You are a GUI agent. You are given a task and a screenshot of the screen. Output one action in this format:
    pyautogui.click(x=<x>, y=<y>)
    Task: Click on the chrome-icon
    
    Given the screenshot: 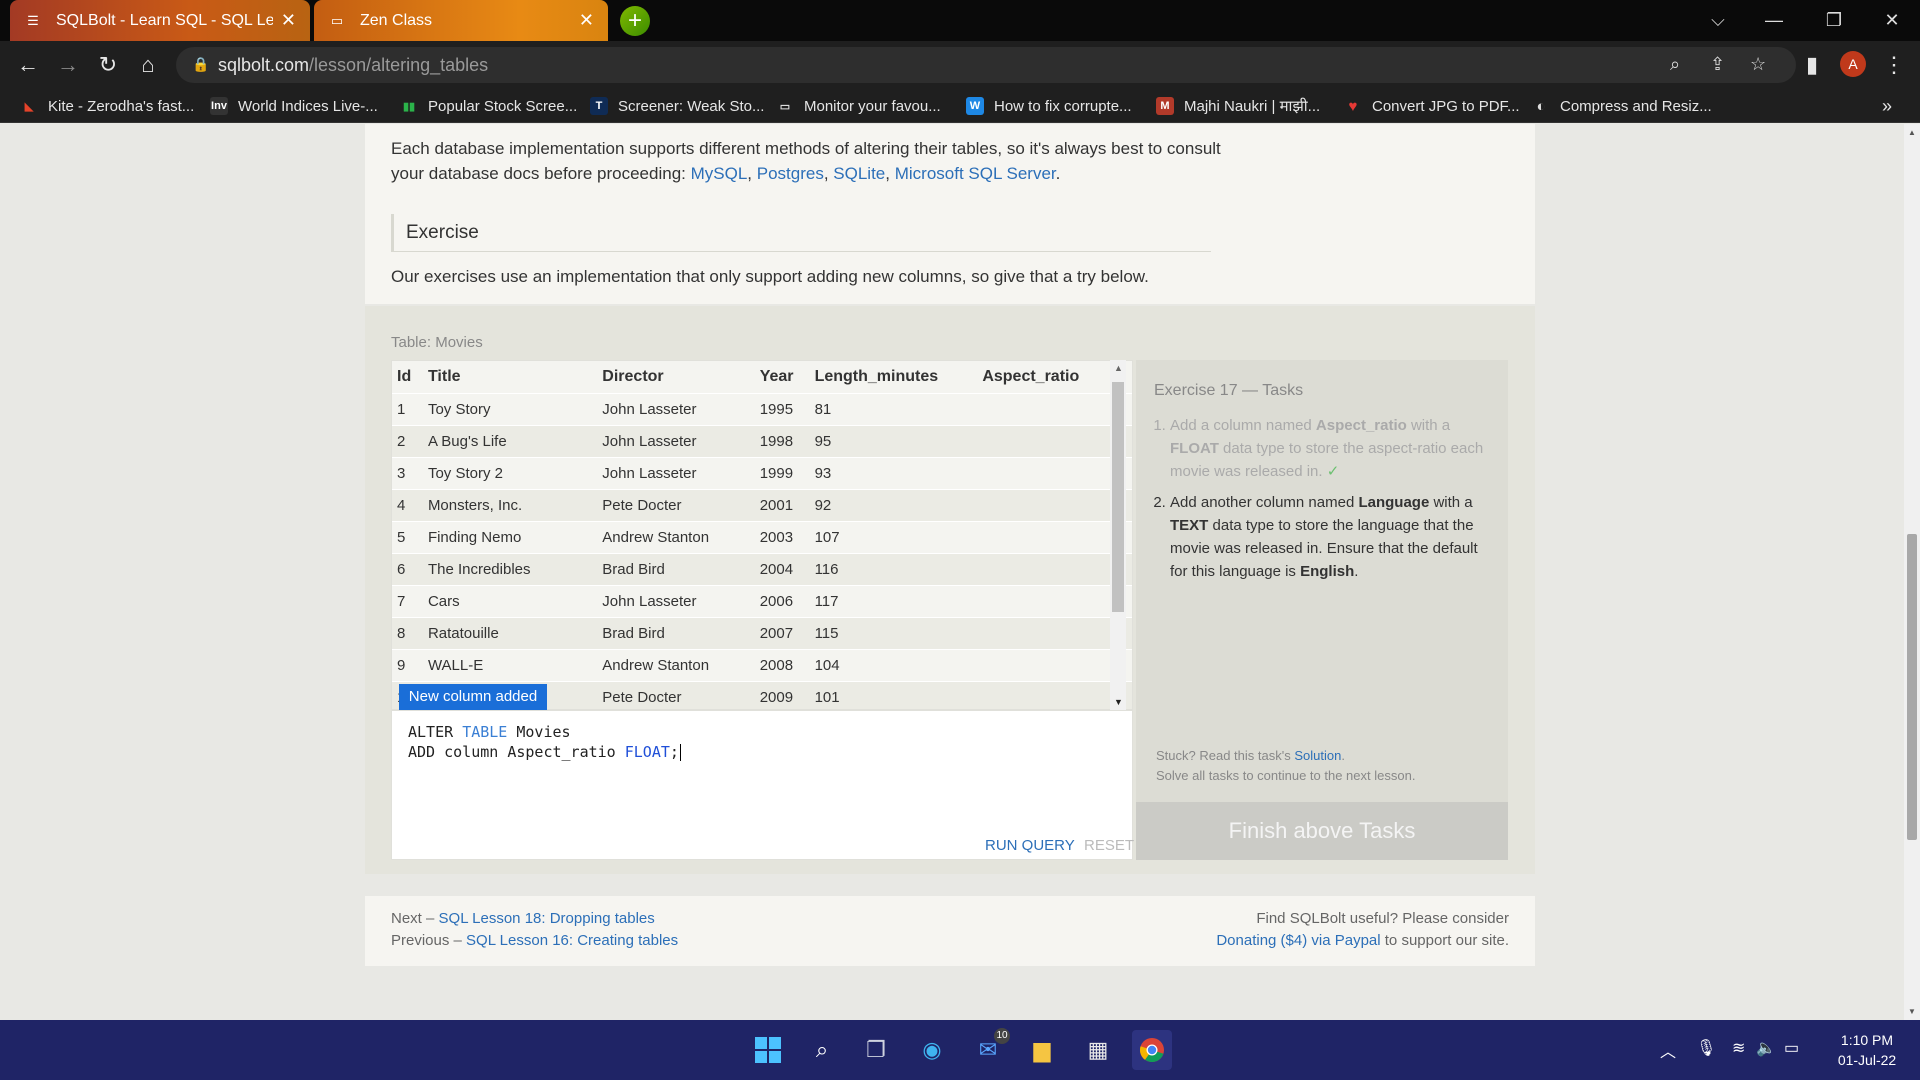 What is the action you would take?
    pyautogui.click(x=1152, y=1050)
    